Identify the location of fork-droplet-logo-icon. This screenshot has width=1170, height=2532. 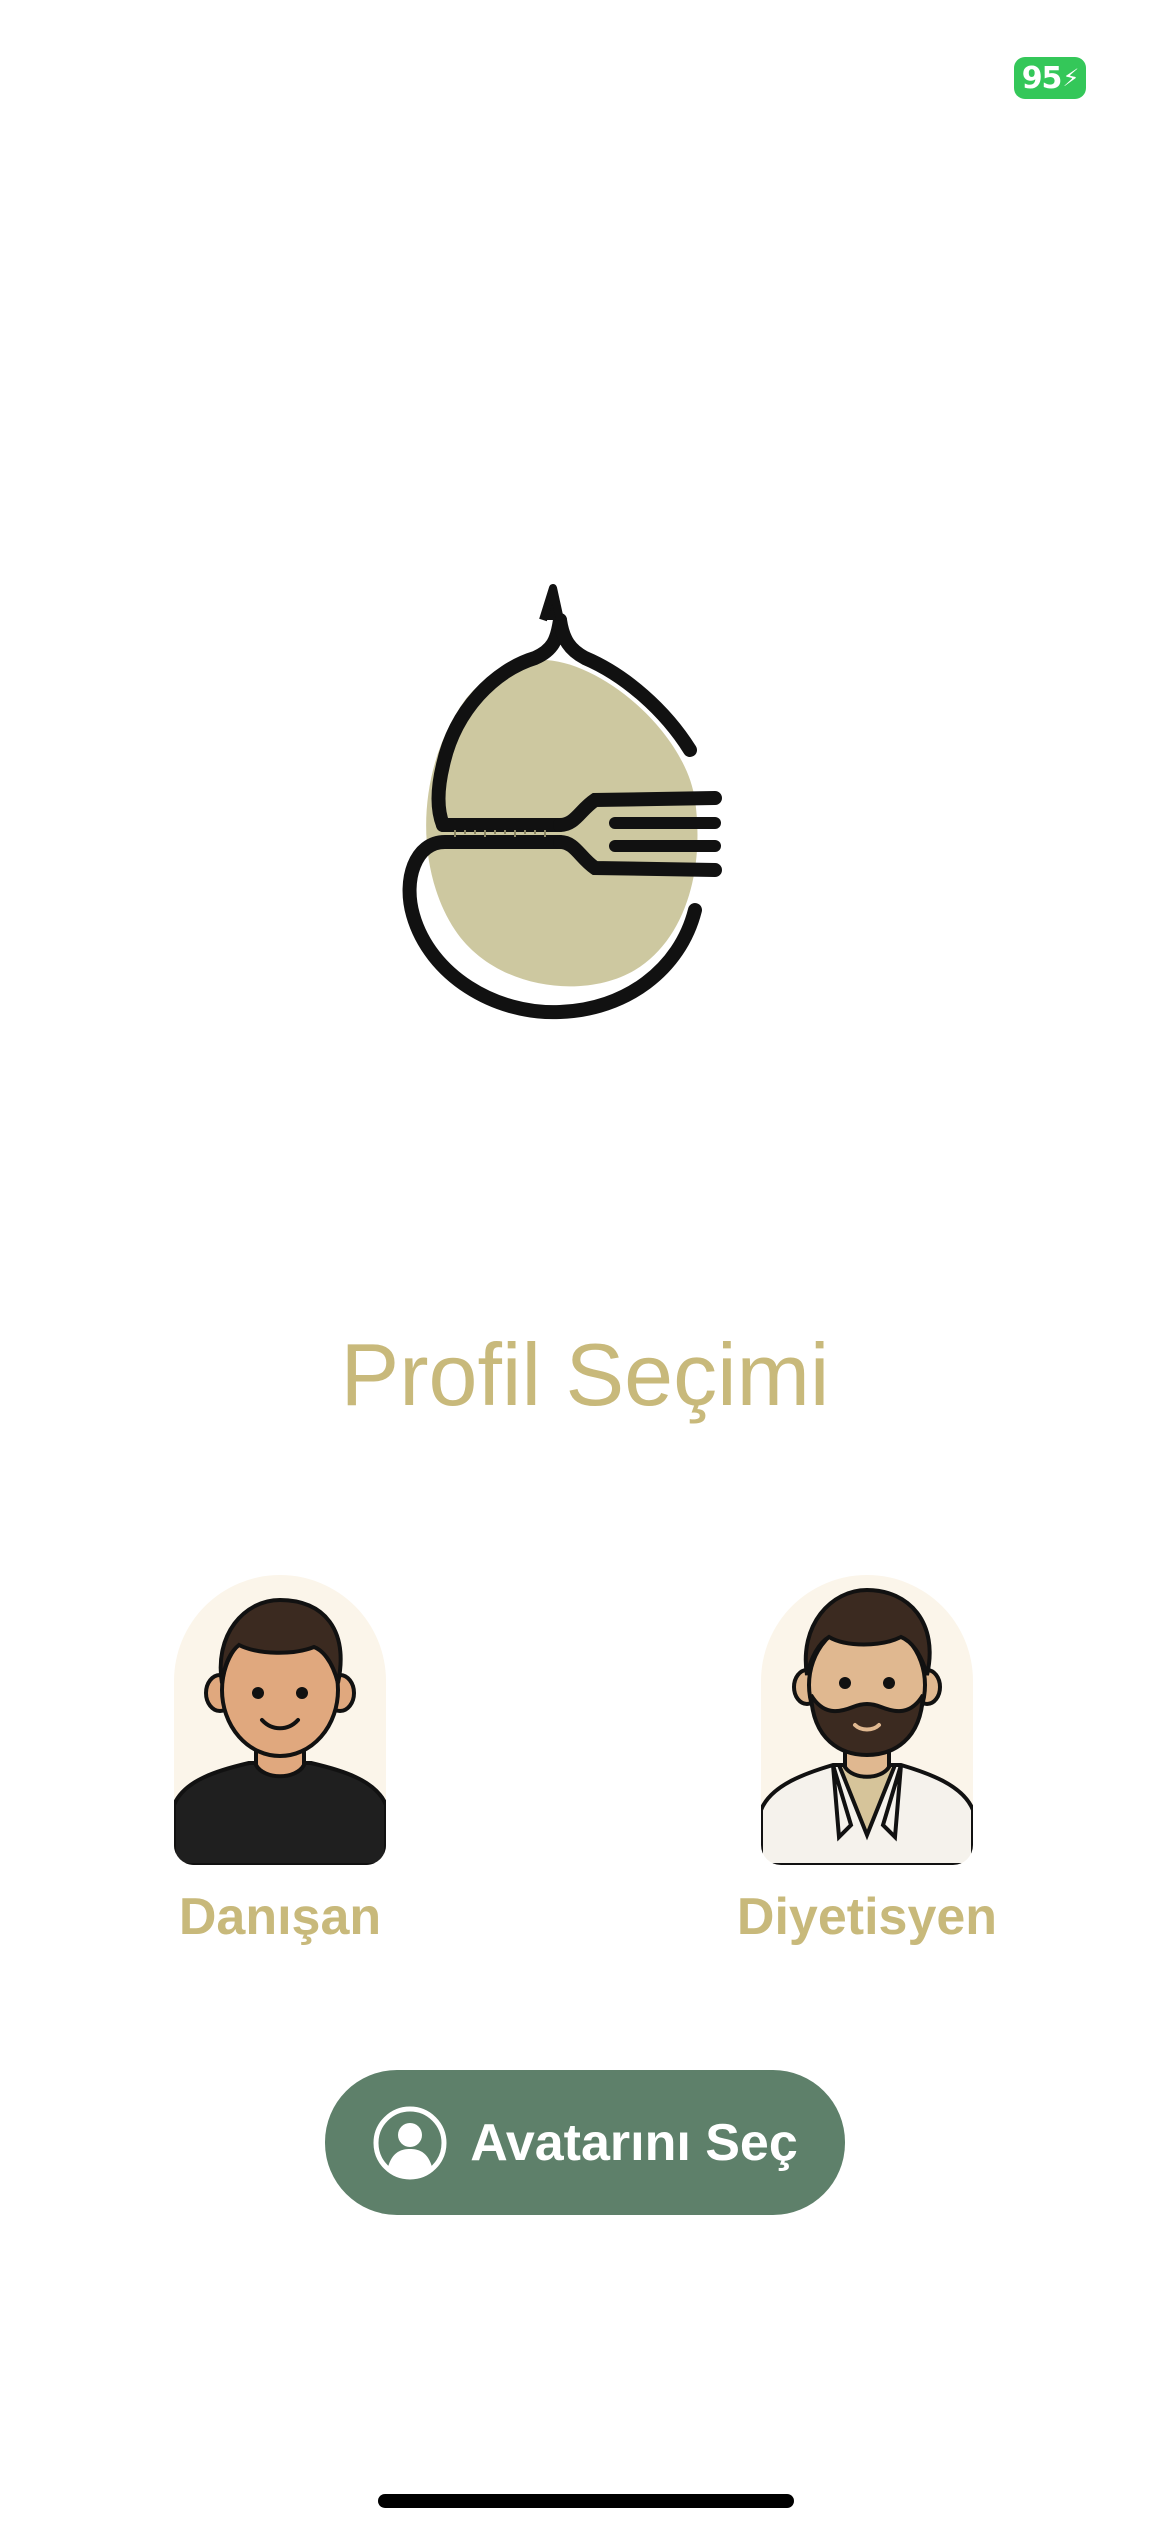
(562, 802).